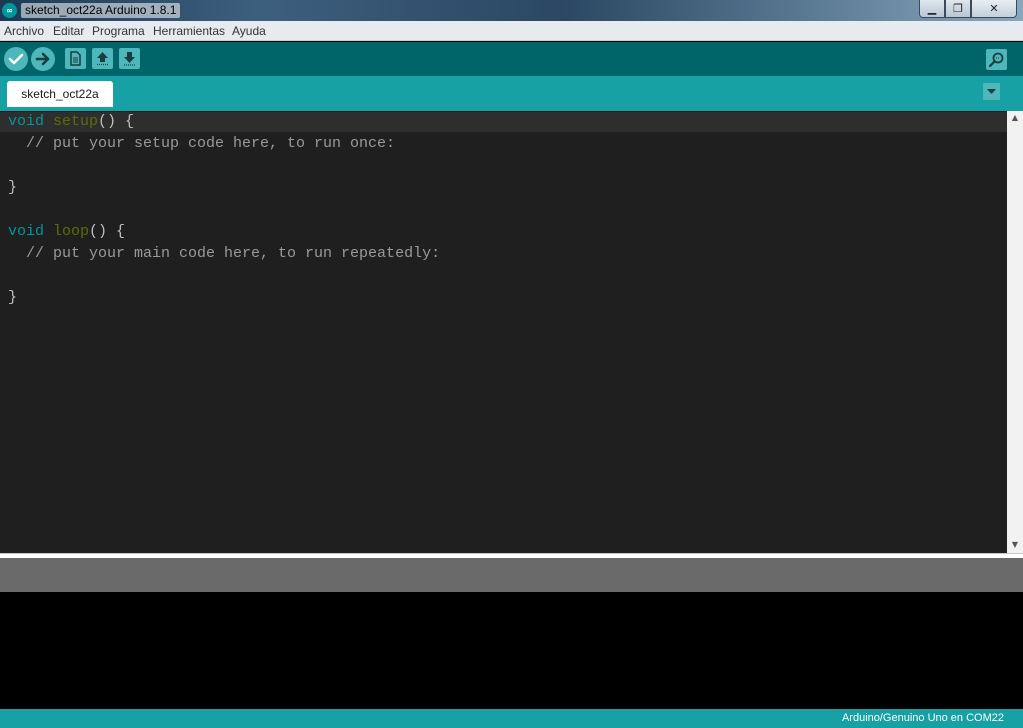 The height and width of the screenshot is (728, 1023). Describe the element at coordinates (9, 10) in the screenshot. I see `arduino-logo-icon: ∞` at that location.